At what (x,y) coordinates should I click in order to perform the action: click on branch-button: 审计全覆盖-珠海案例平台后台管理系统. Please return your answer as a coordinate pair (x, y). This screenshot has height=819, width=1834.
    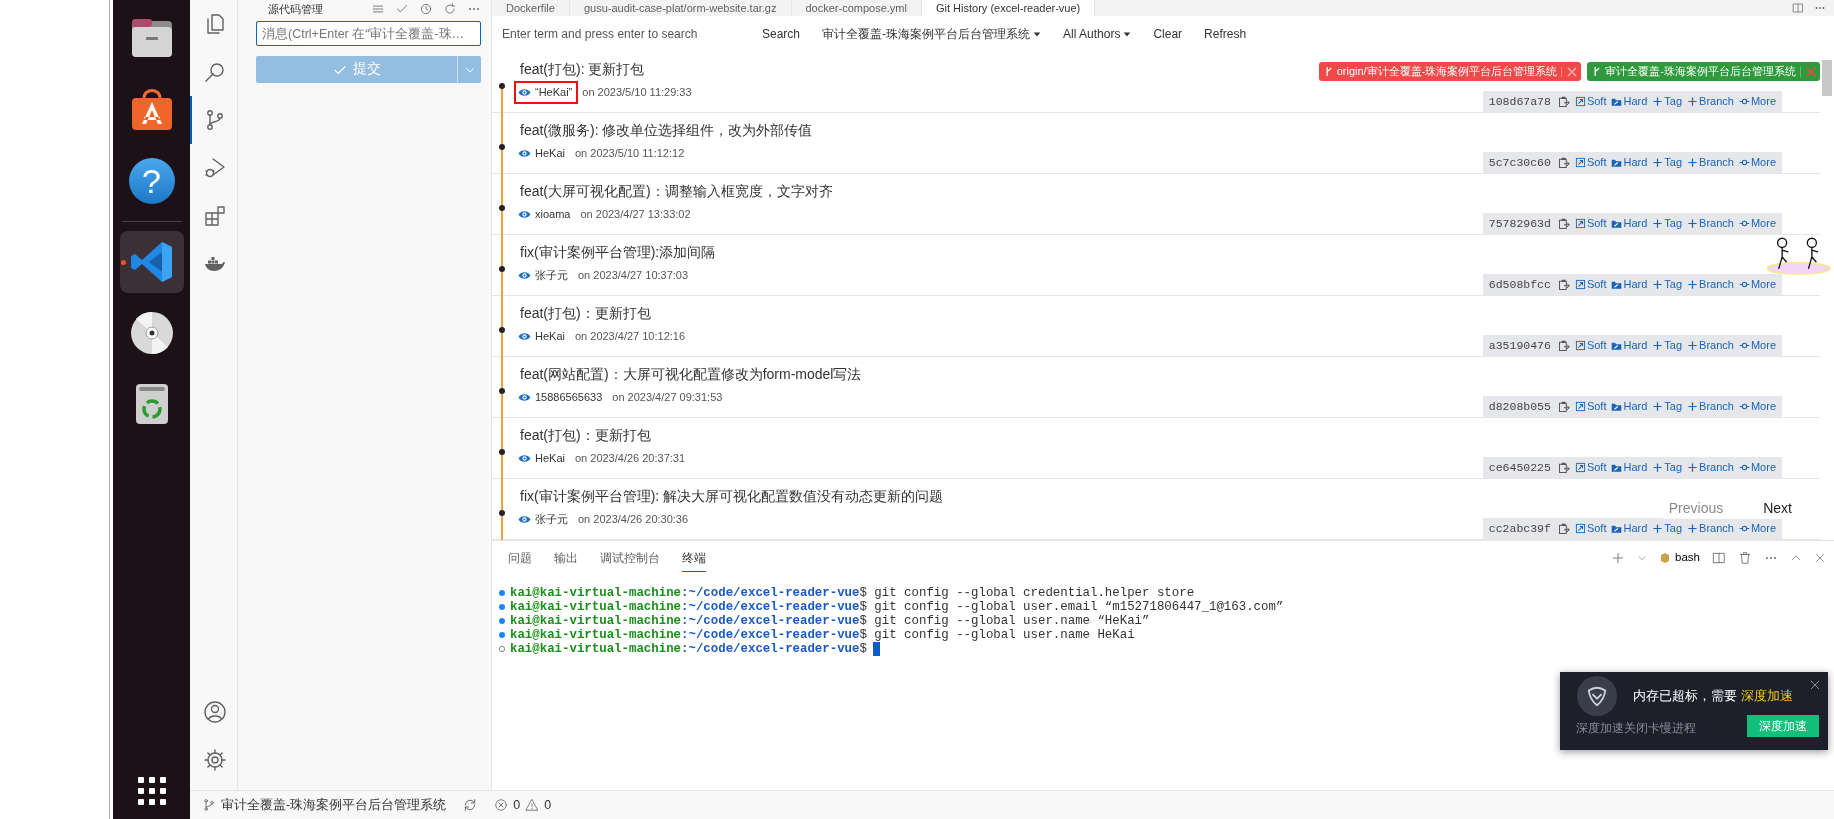
    Looking at the image, I should click on (324, 805).